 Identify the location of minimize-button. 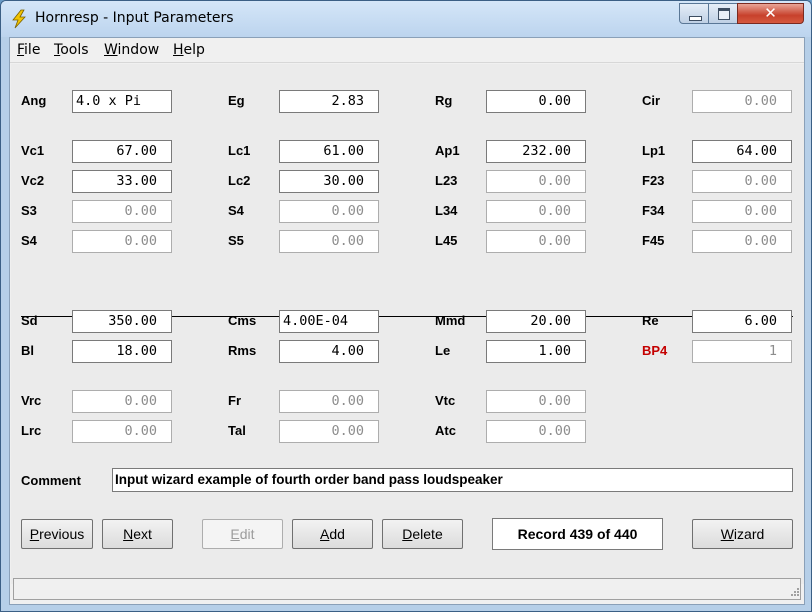
(694, 13).